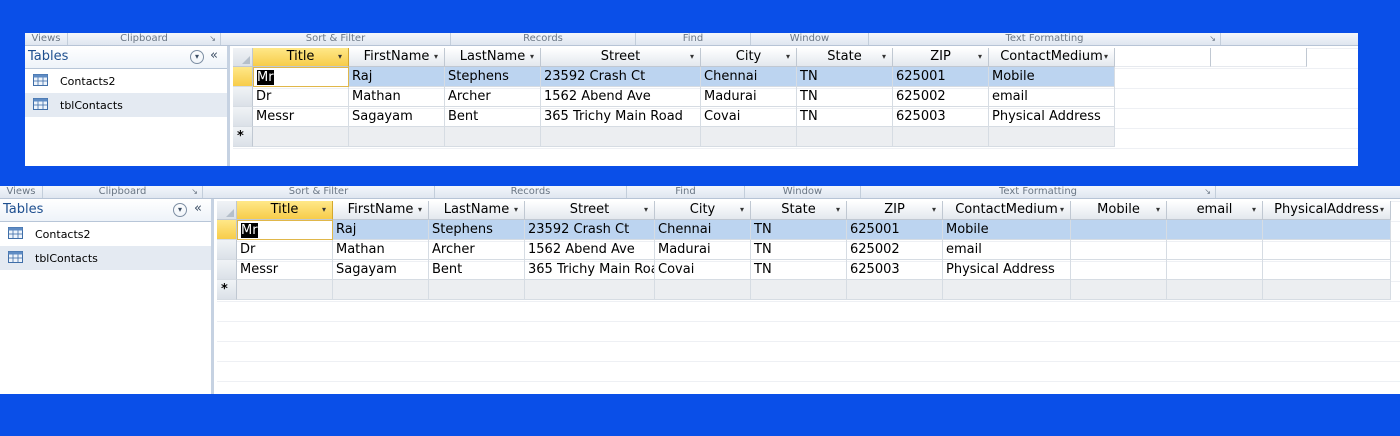 This screenshot has height=436, width=1400. What do you see at coordinates (381, 270) in the screenshot?
I see `cell-firstname: Sagayam` at bounding box center [381, 270].